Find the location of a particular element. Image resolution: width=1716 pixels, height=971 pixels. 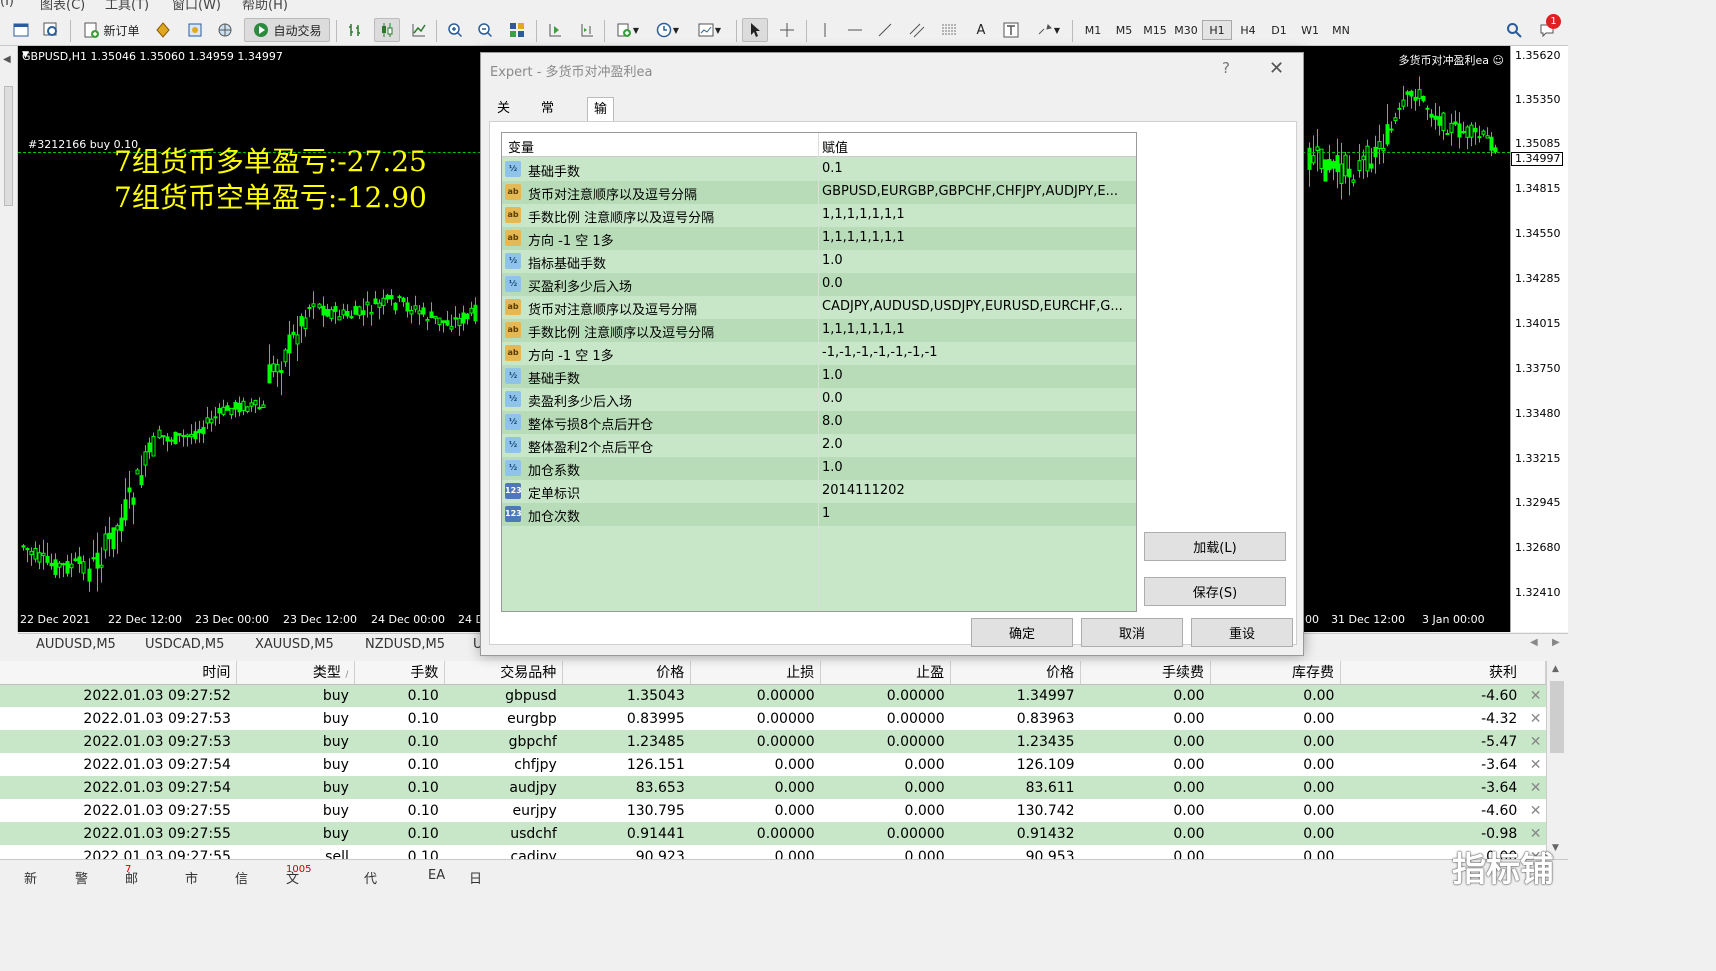

timeframe-w1: W1 is located at coordinates (1310, 30).